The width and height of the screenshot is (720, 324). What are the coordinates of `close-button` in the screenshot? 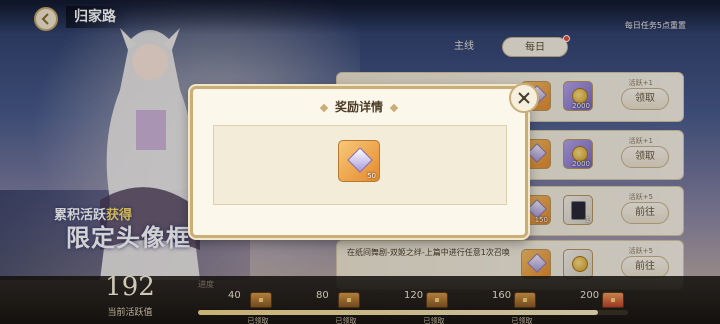 It's located at (524, 98).